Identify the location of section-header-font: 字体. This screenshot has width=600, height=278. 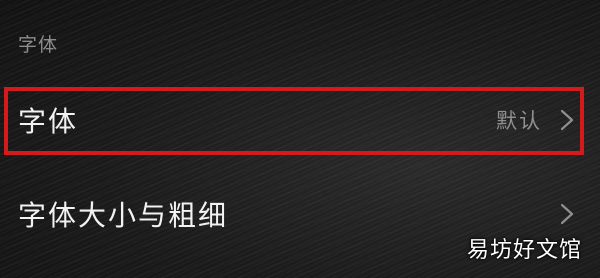
(38, 45).